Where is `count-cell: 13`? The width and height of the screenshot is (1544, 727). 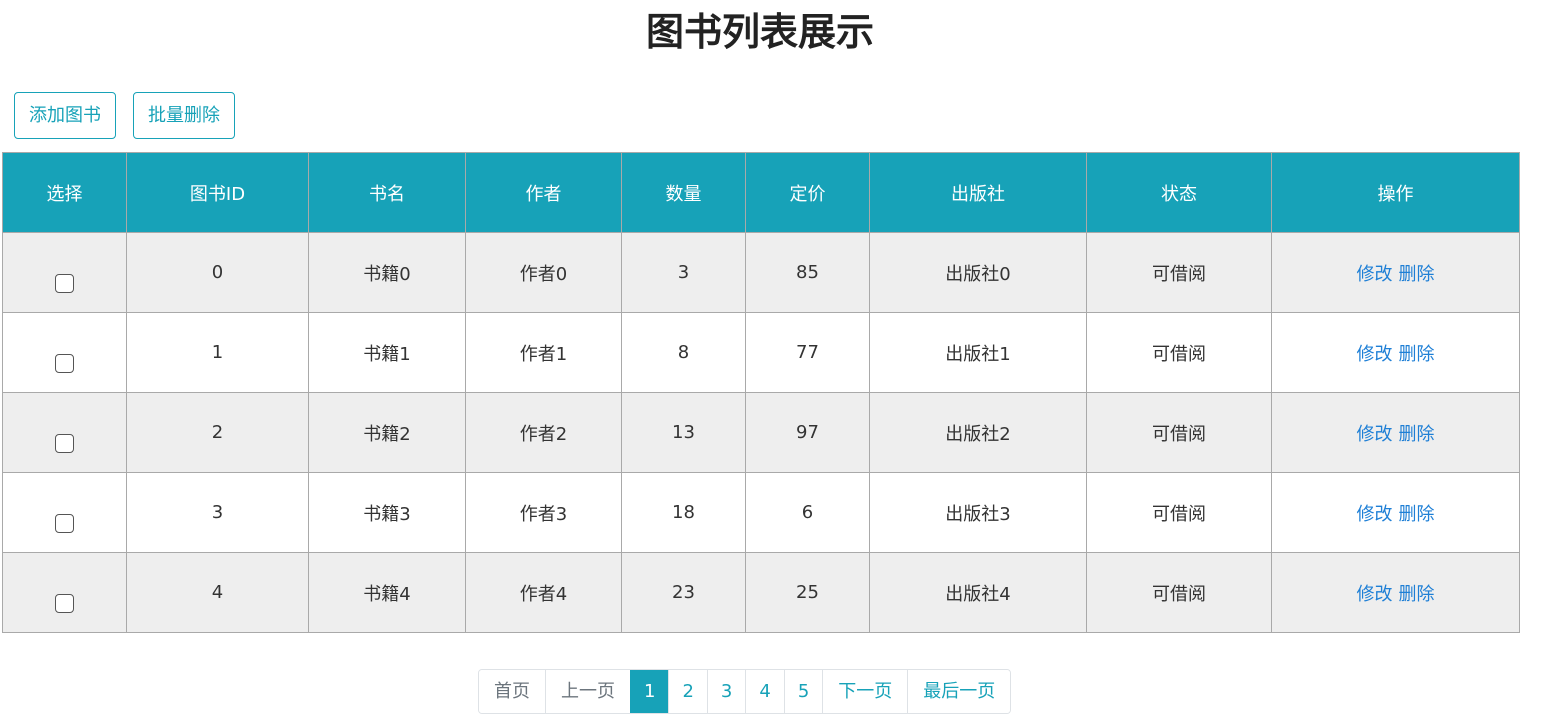 count-cell: 13 is located at coordinates (683, 432).